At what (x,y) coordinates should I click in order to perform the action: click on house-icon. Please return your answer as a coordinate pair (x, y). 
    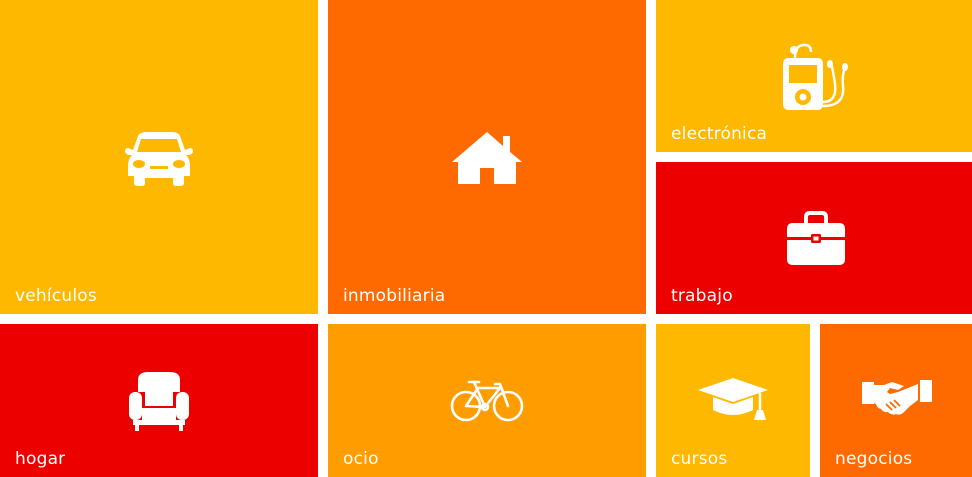
    Looking at the image, I should click on (487, 158).